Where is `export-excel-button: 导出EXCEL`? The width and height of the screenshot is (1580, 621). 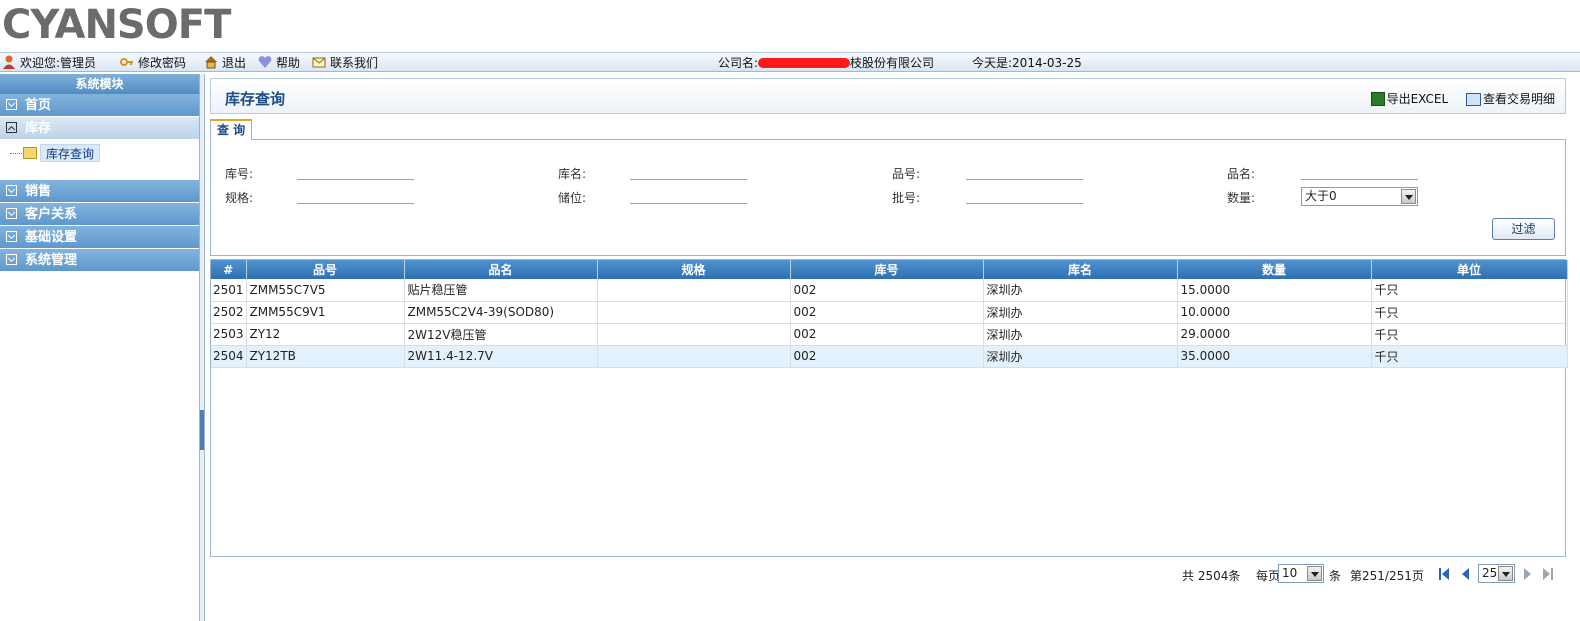 export-excel-button: 导出EXCEL is located at coordinates (1409, 99).